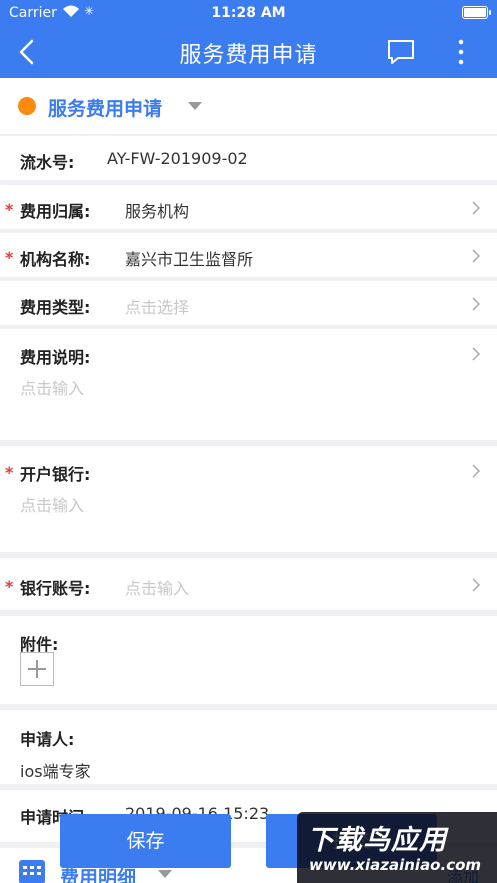  I want to click on fee-desc-row: 费用说明: 点击输入, so click(248, 384).